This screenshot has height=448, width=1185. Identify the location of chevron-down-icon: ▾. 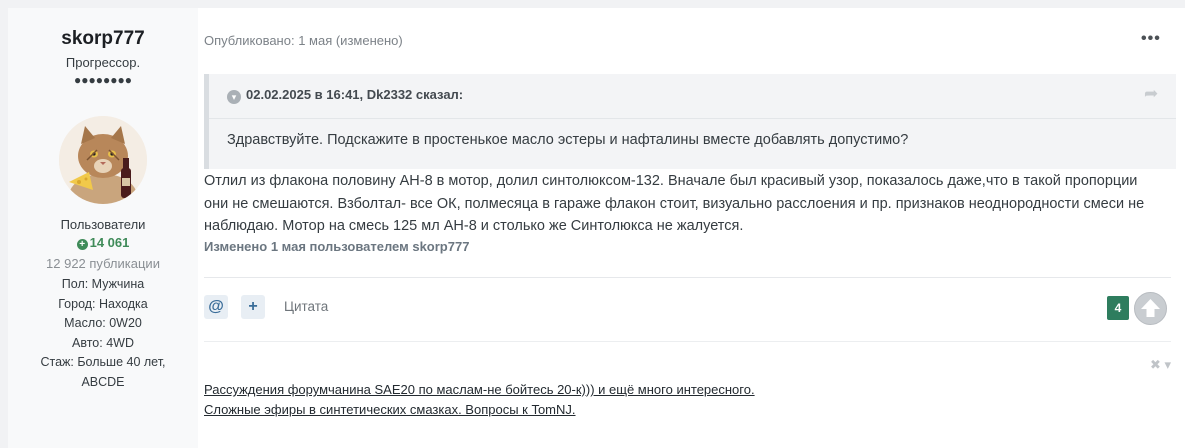
(234, 97).